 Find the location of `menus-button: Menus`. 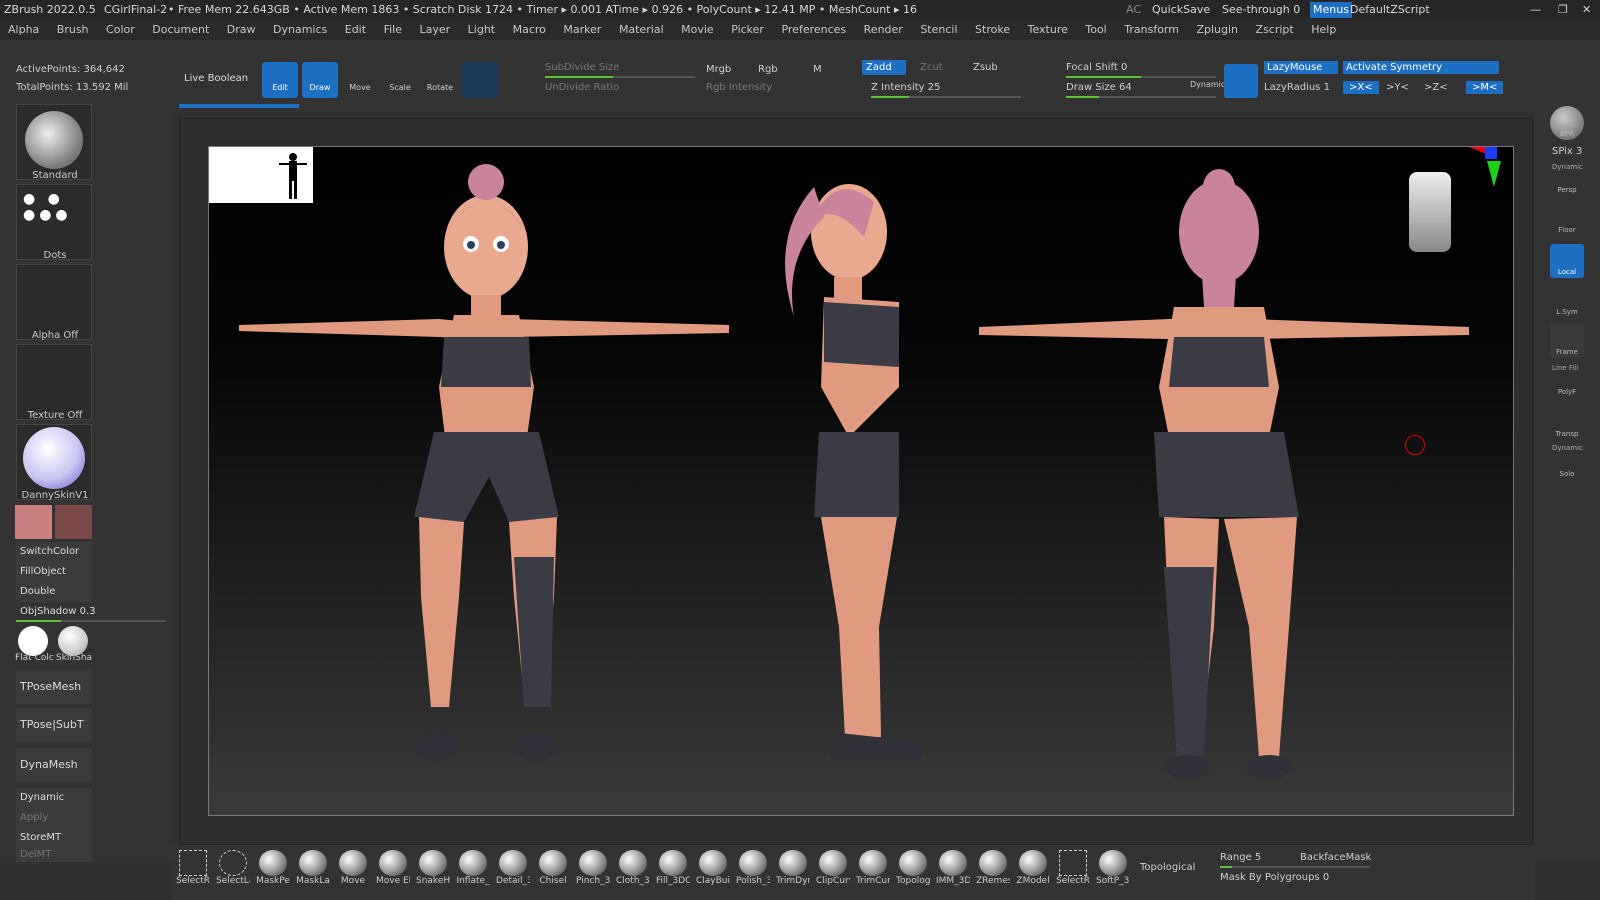

menus-button: Menus is located at coordinates (1331, 10).